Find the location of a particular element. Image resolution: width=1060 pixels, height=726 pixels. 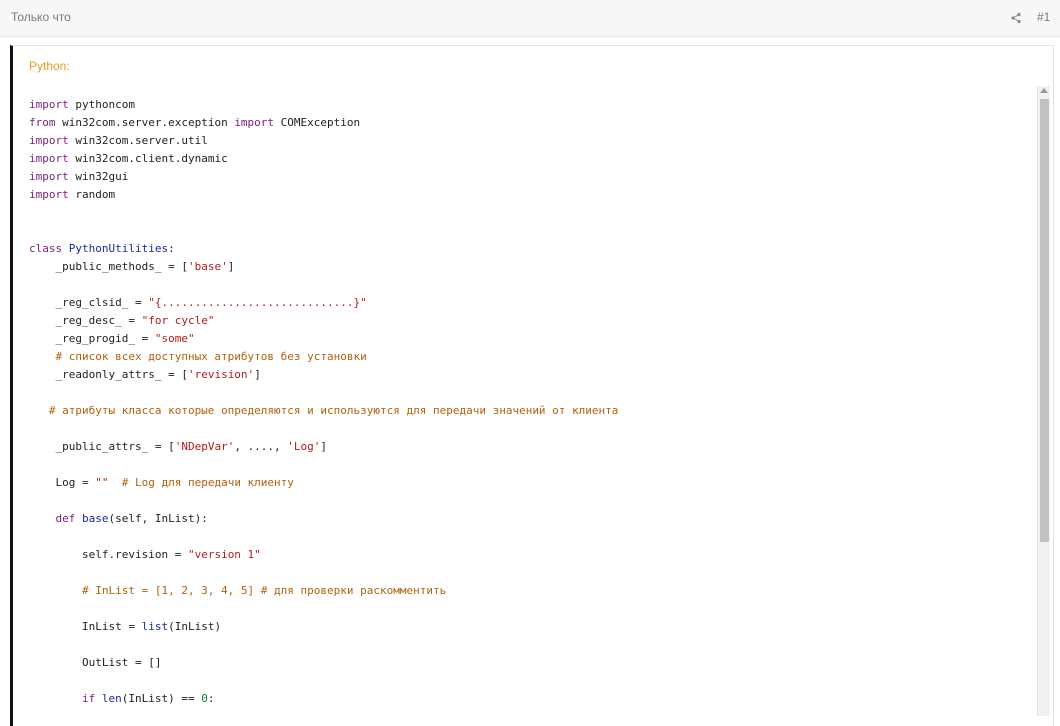

code-token: def is located at coordinates (65, 518).